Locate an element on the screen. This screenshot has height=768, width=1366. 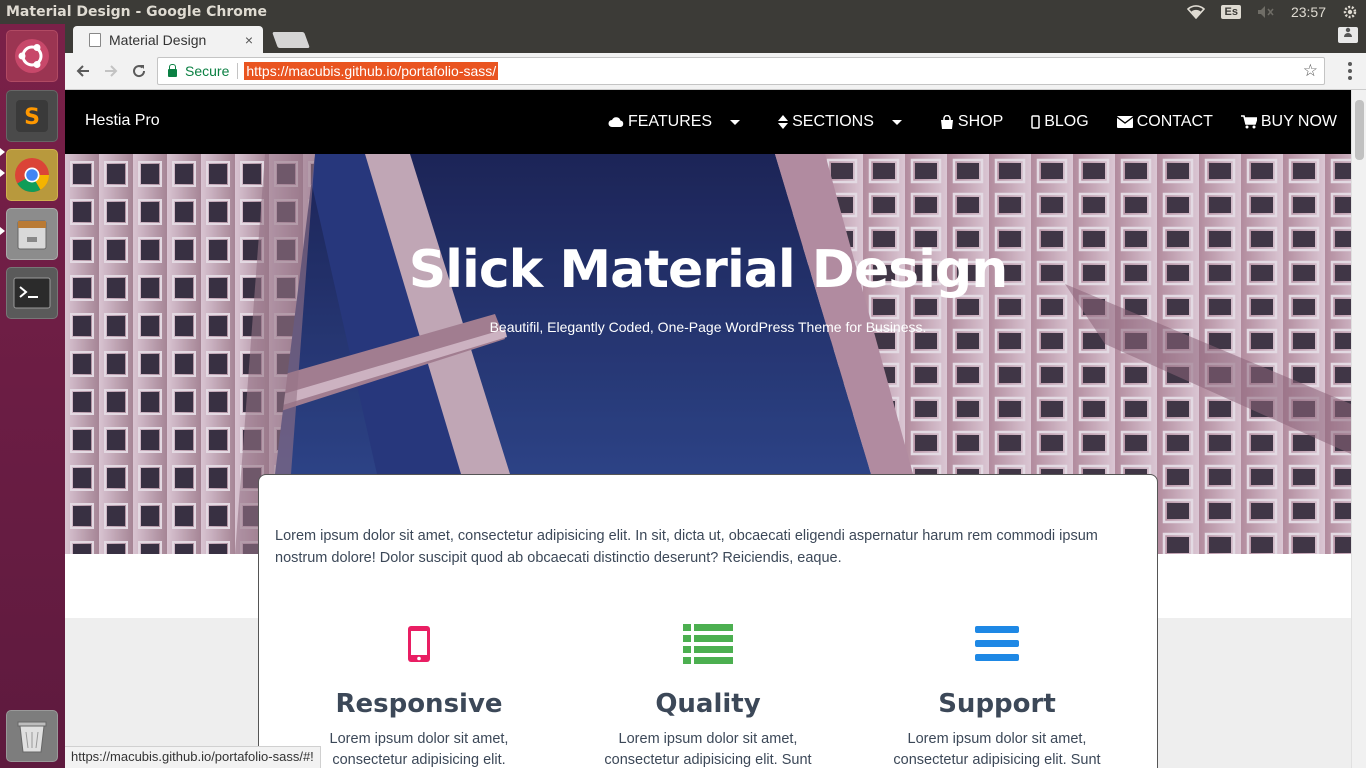
bookmark-star-icon: ☆ is located at coordinates (1310, 71).